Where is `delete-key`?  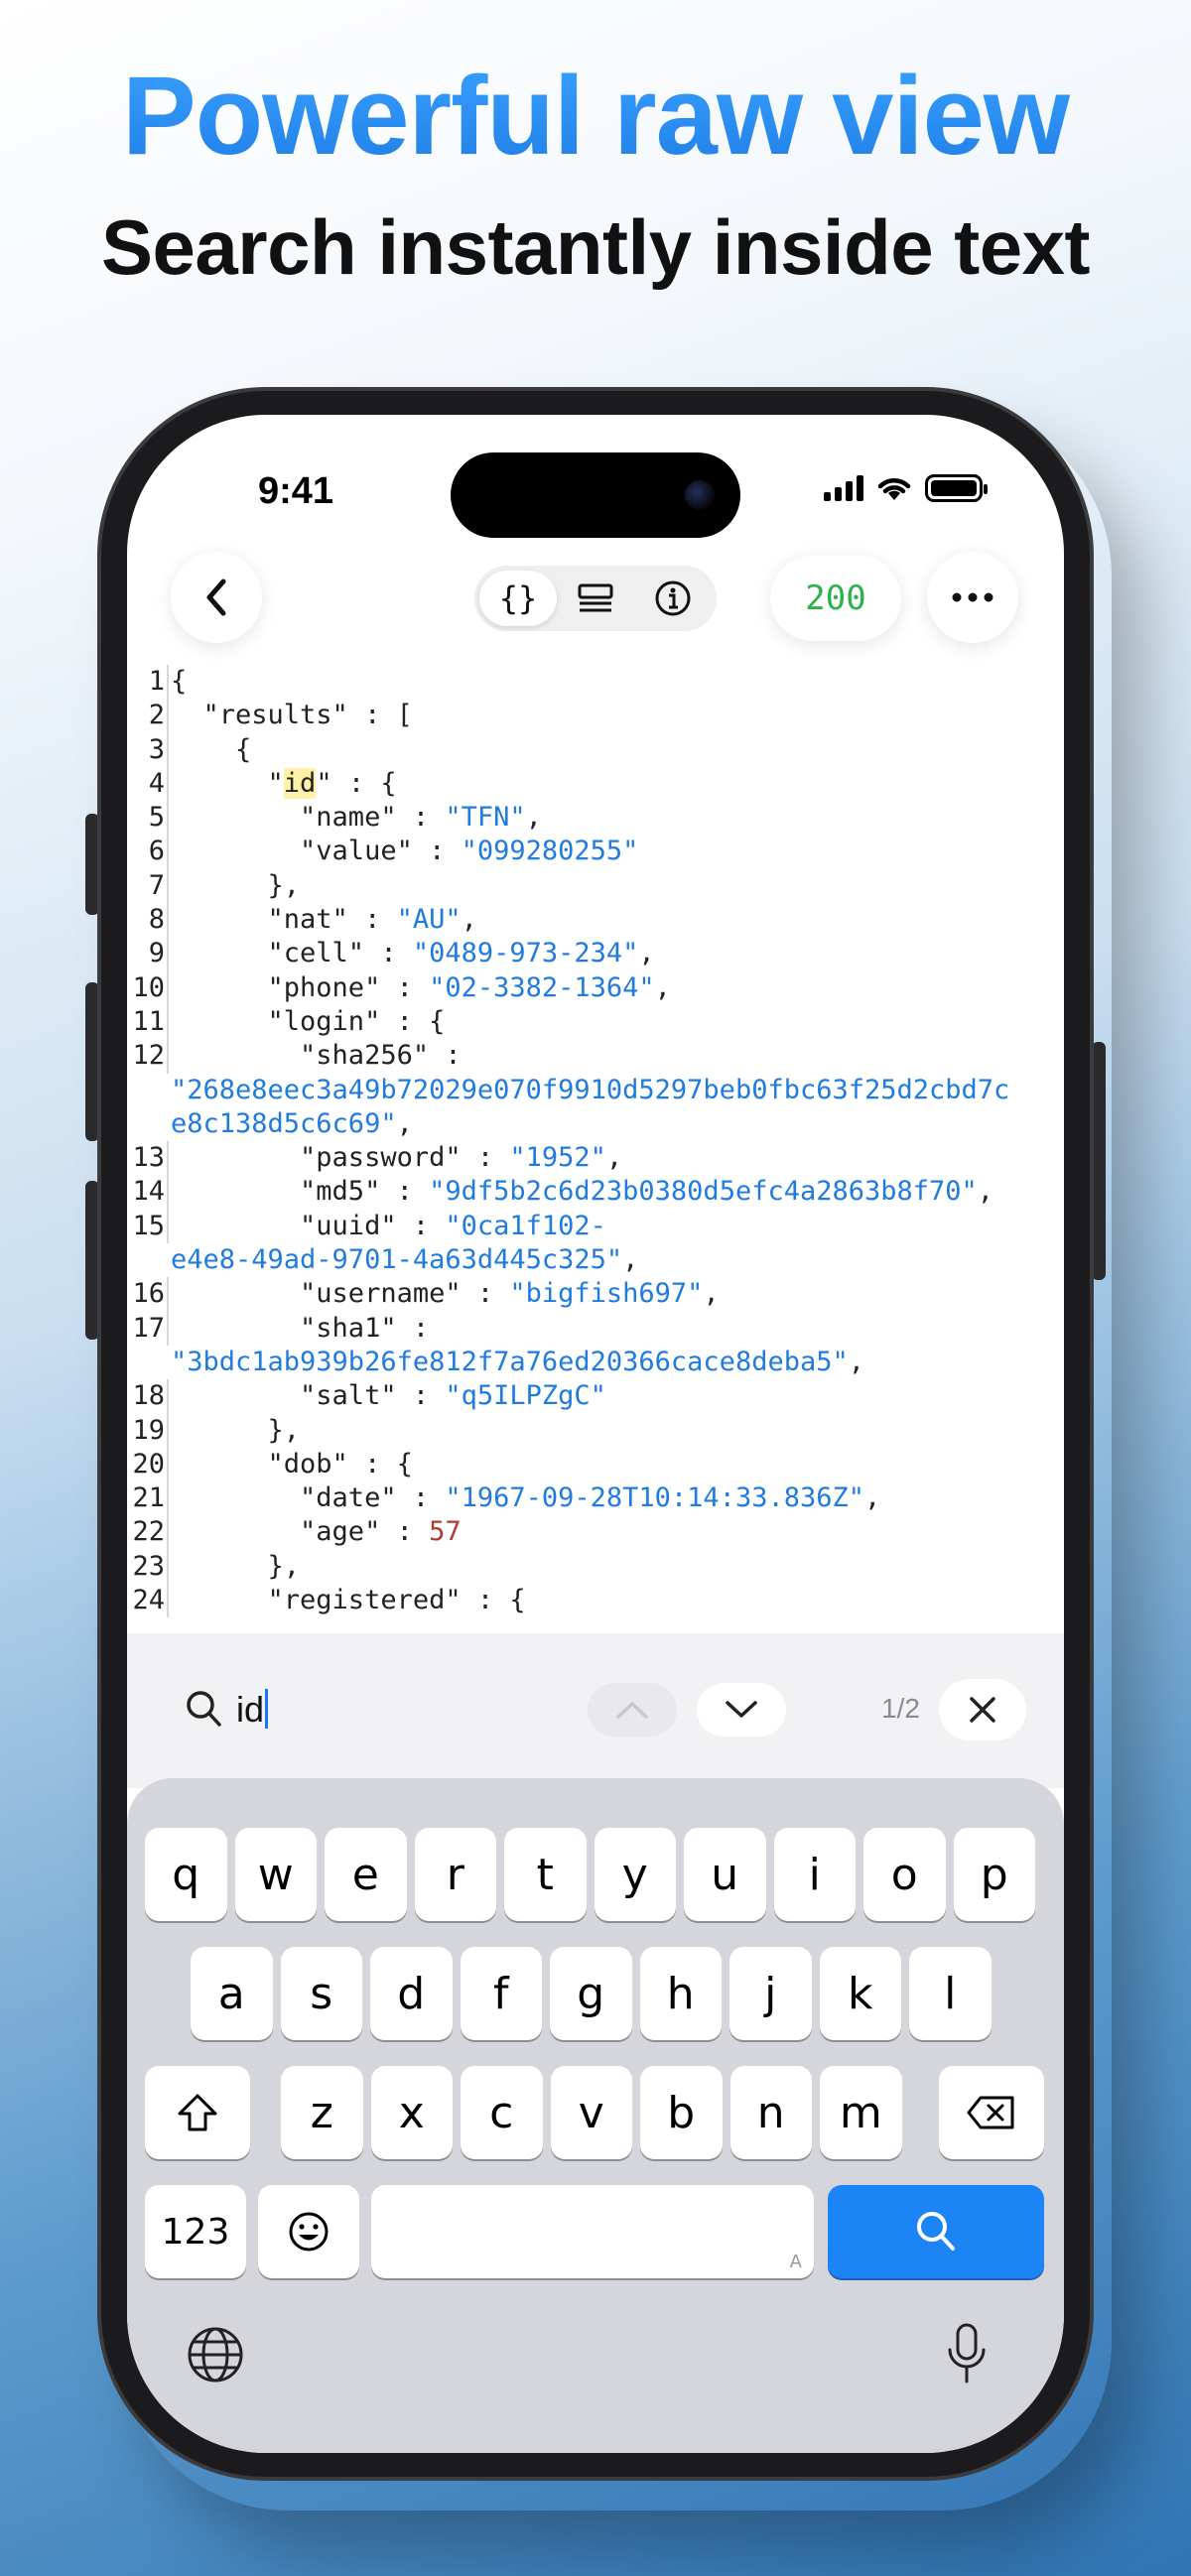 delete-key is located at coordinates (992, 2112).